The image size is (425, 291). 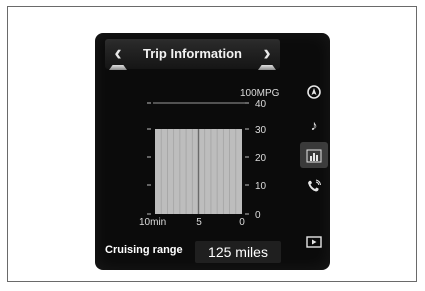 I want to click on side-menu: ♪, so click(x=314, y=168).